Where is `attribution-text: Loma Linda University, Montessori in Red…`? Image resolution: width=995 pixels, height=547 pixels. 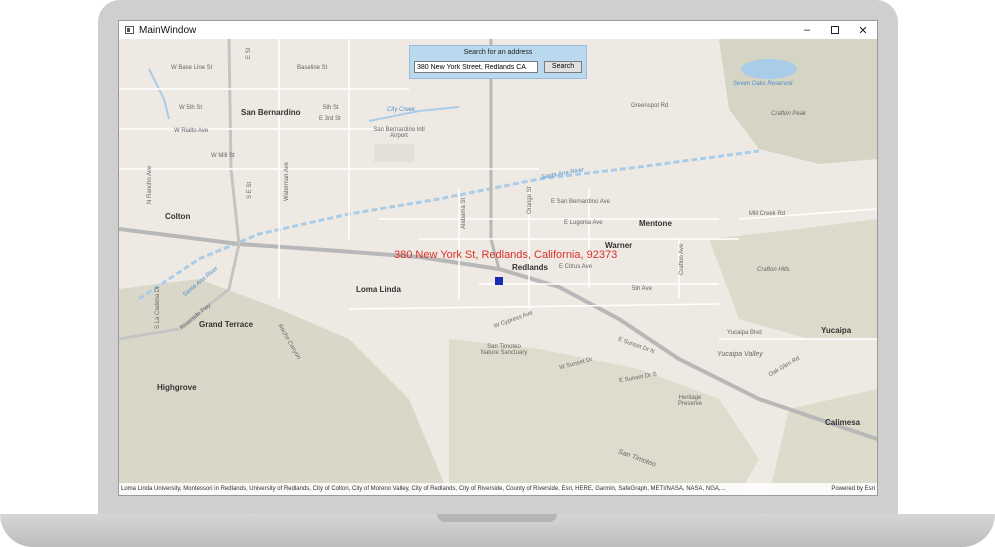 attribution-text: Loma Linda University, Montessori in Red… is located at coordinates (423, 489).